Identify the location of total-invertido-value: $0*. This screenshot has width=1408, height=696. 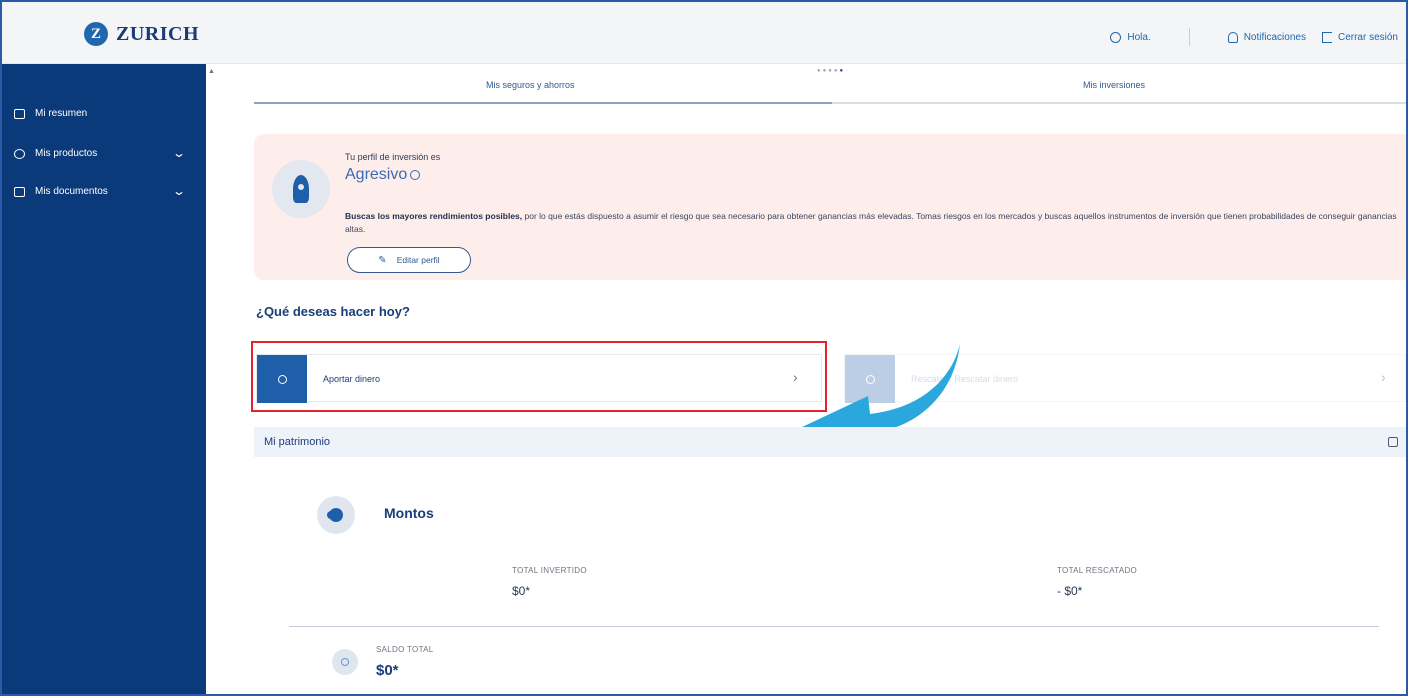
(521, 591).